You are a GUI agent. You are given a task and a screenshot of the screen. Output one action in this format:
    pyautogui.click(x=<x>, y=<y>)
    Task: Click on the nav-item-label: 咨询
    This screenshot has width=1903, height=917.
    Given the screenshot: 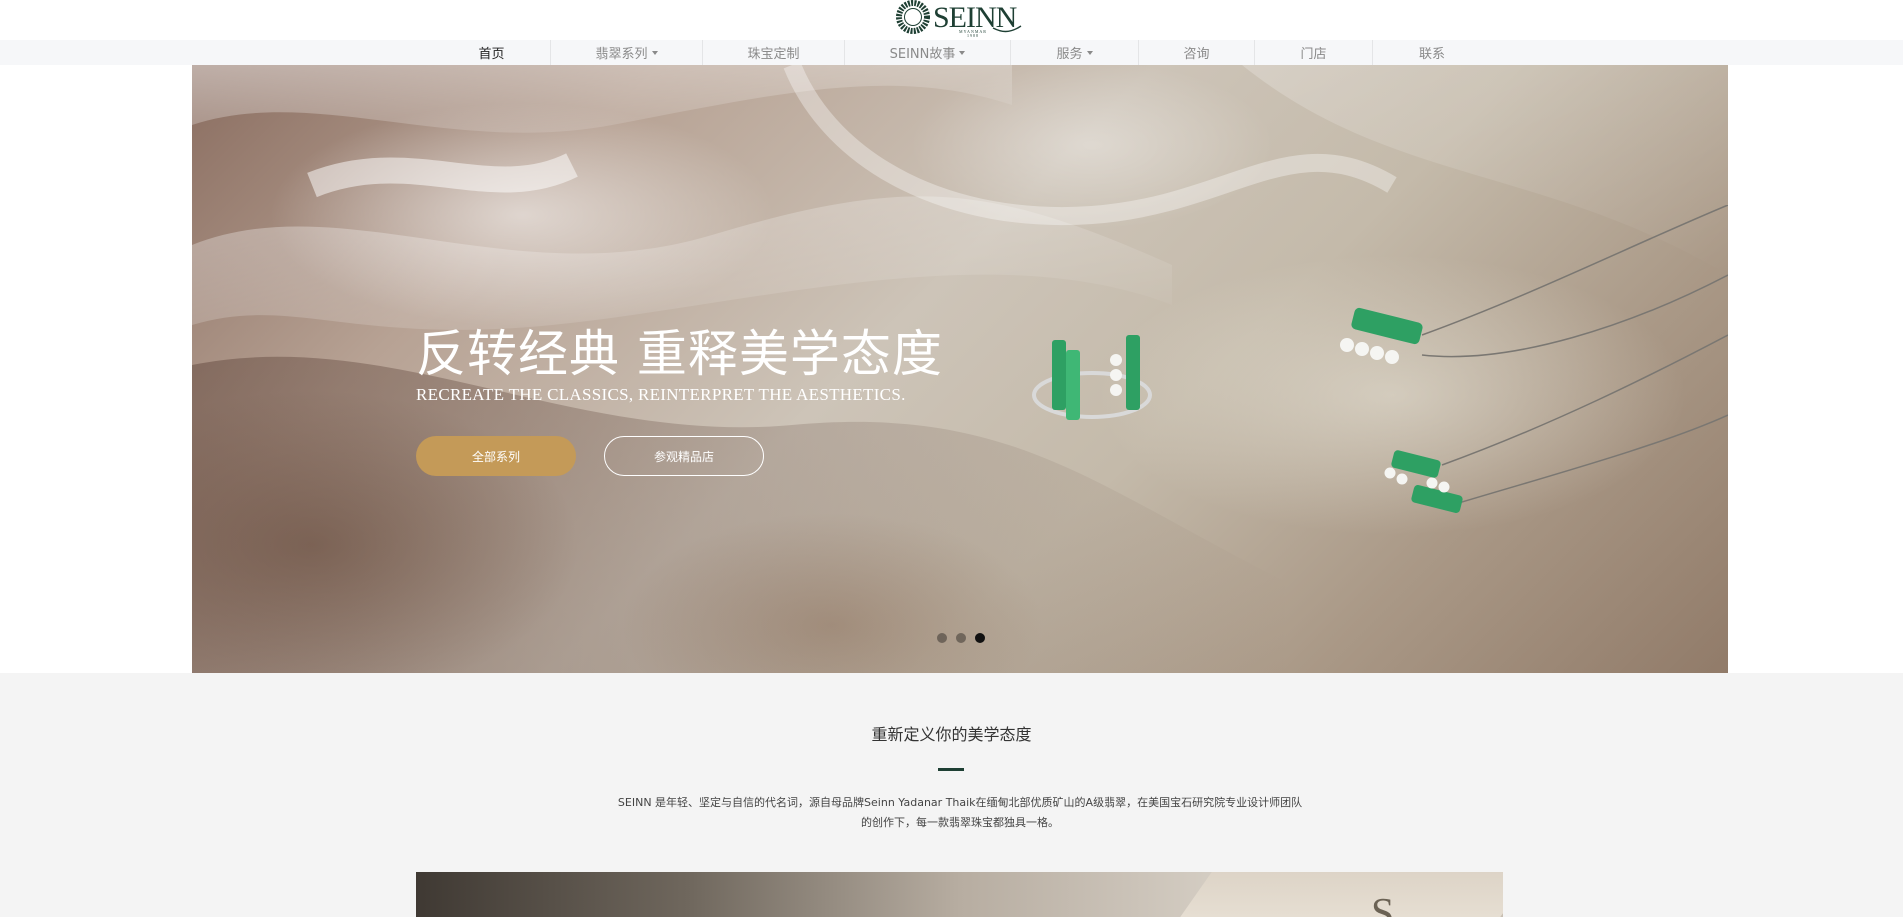 What is the action you would take?
    pyautogui.click(x=1196, y=54)
    